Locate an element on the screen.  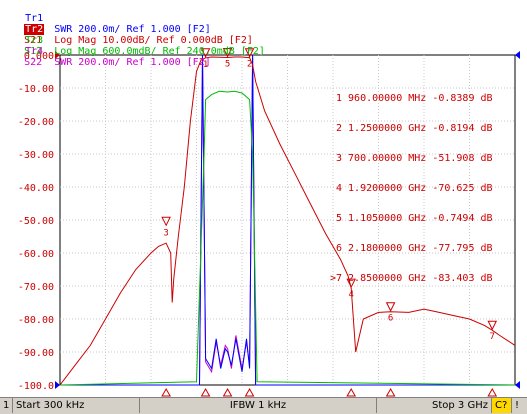
y-tick-label: -50.00 is located at coordinates (36, 221).